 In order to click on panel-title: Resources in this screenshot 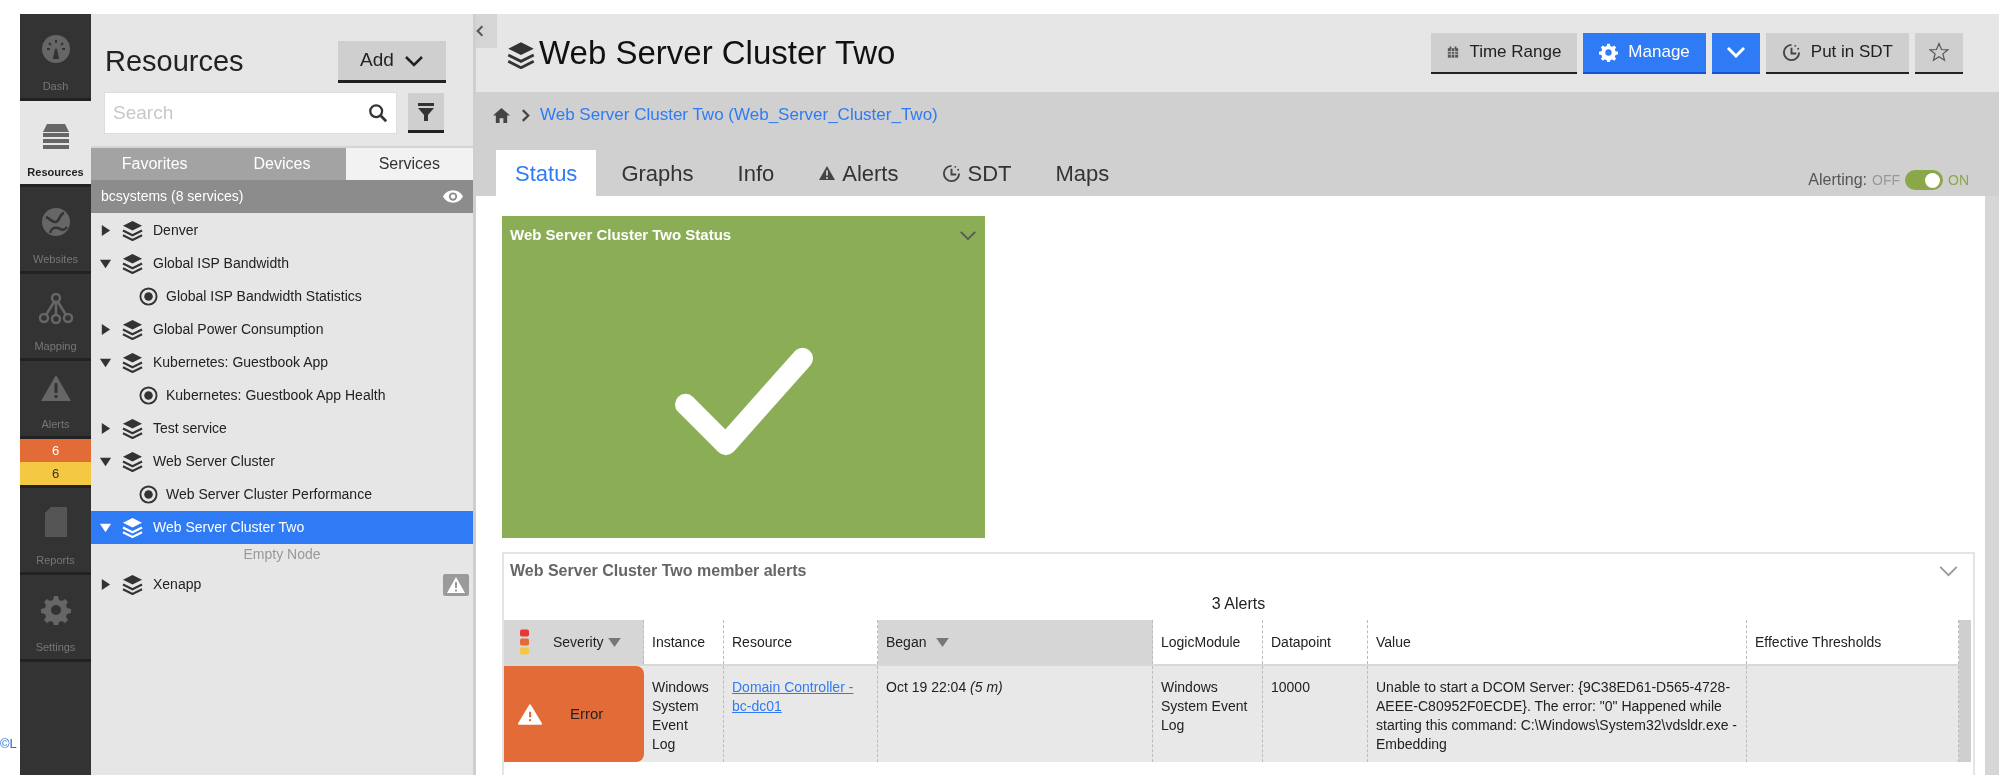, I will do `click(174, 62)`.